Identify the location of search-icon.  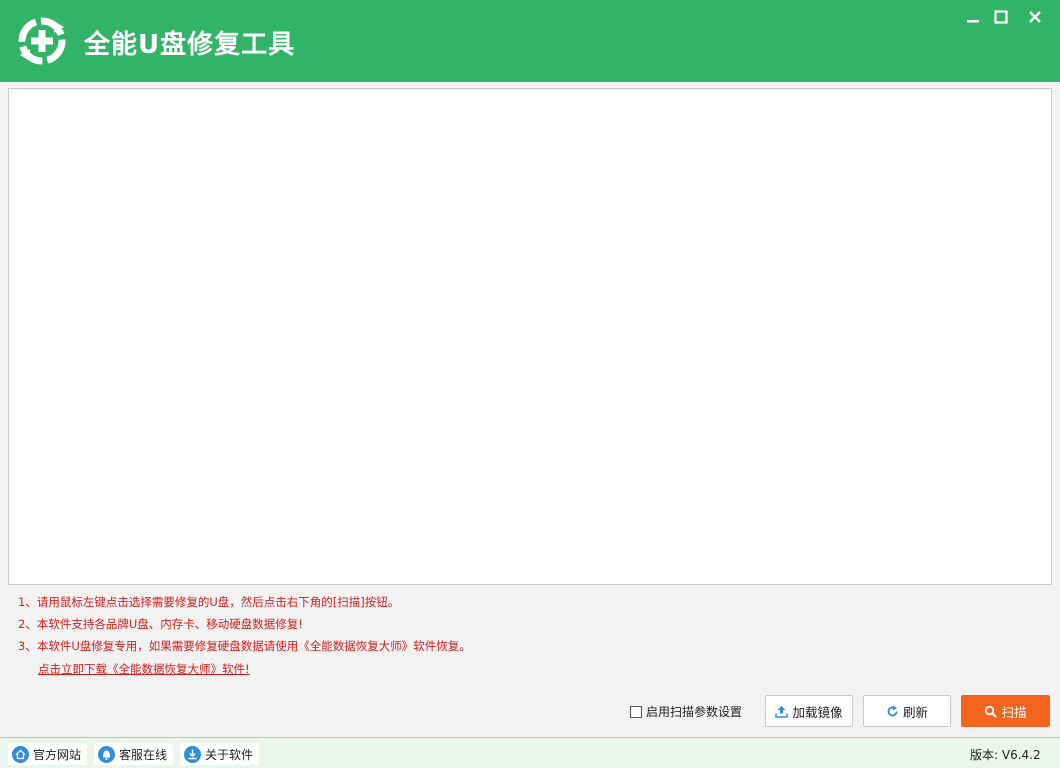
(991, 711).